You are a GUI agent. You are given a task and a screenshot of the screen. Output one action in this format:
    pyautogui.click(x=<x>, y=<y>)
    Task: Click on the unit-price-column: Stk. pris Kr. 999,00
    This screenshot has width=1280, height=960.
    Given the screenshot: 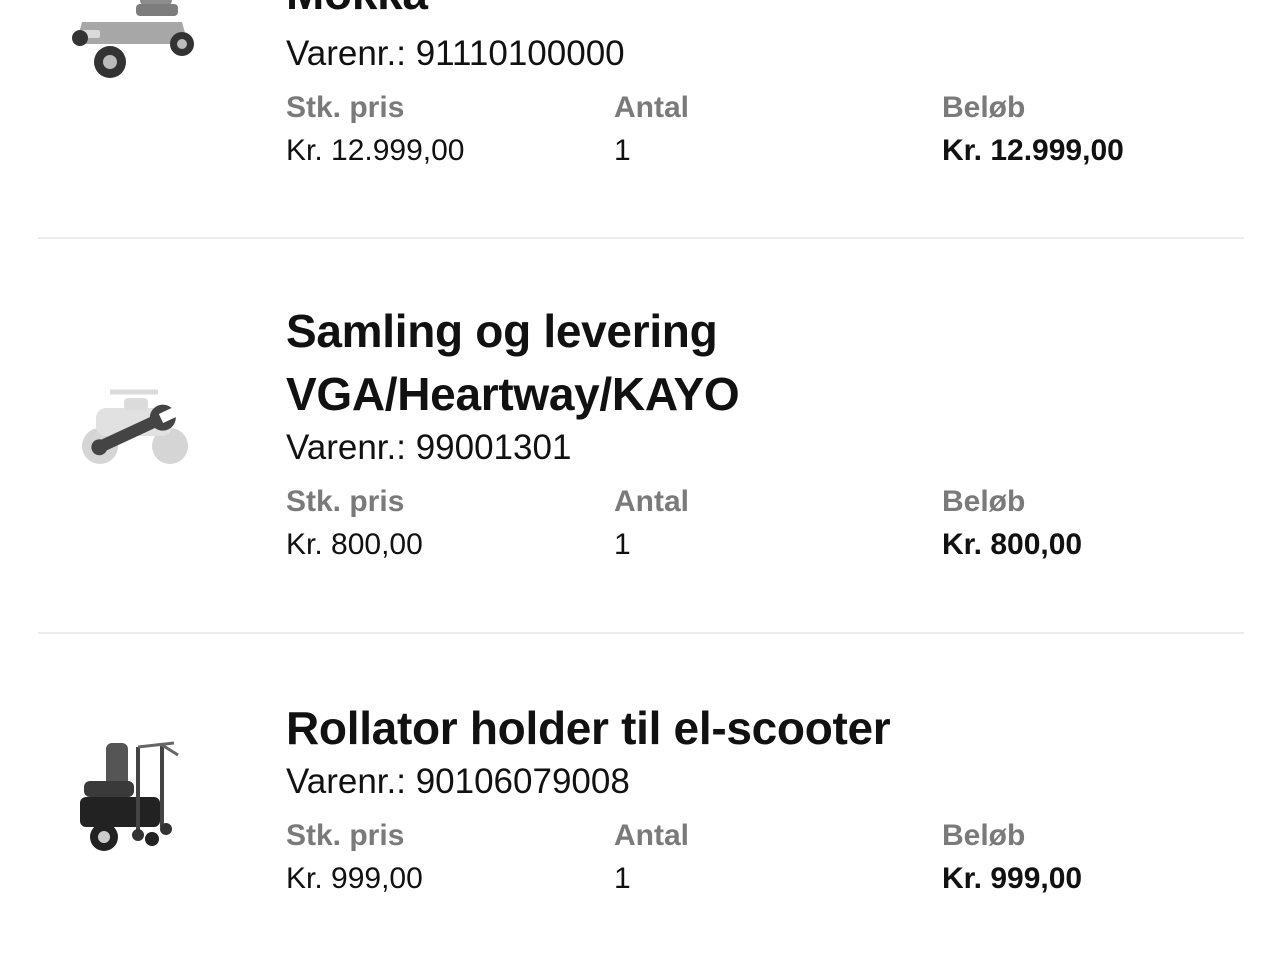 What is the action you would take?
    pyautogui.click(x=354, y=859)
    